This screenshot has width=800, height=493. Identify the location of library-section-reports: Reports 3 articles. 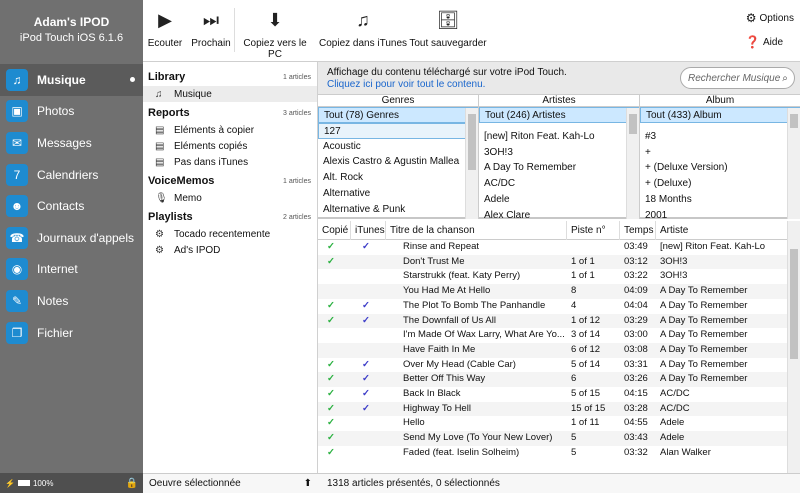
(230, 113).